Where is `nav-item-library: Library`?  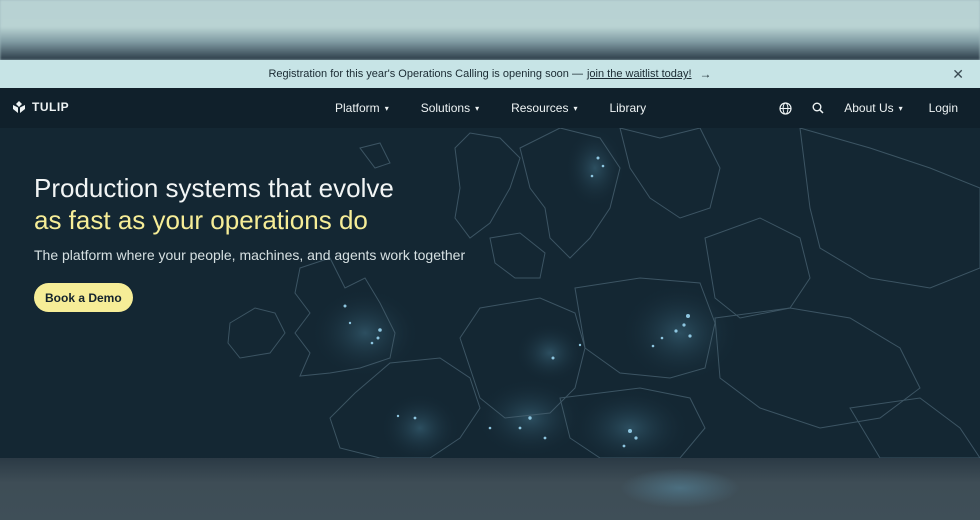 nav-item-library: Library is located at coordinates (627, 108).